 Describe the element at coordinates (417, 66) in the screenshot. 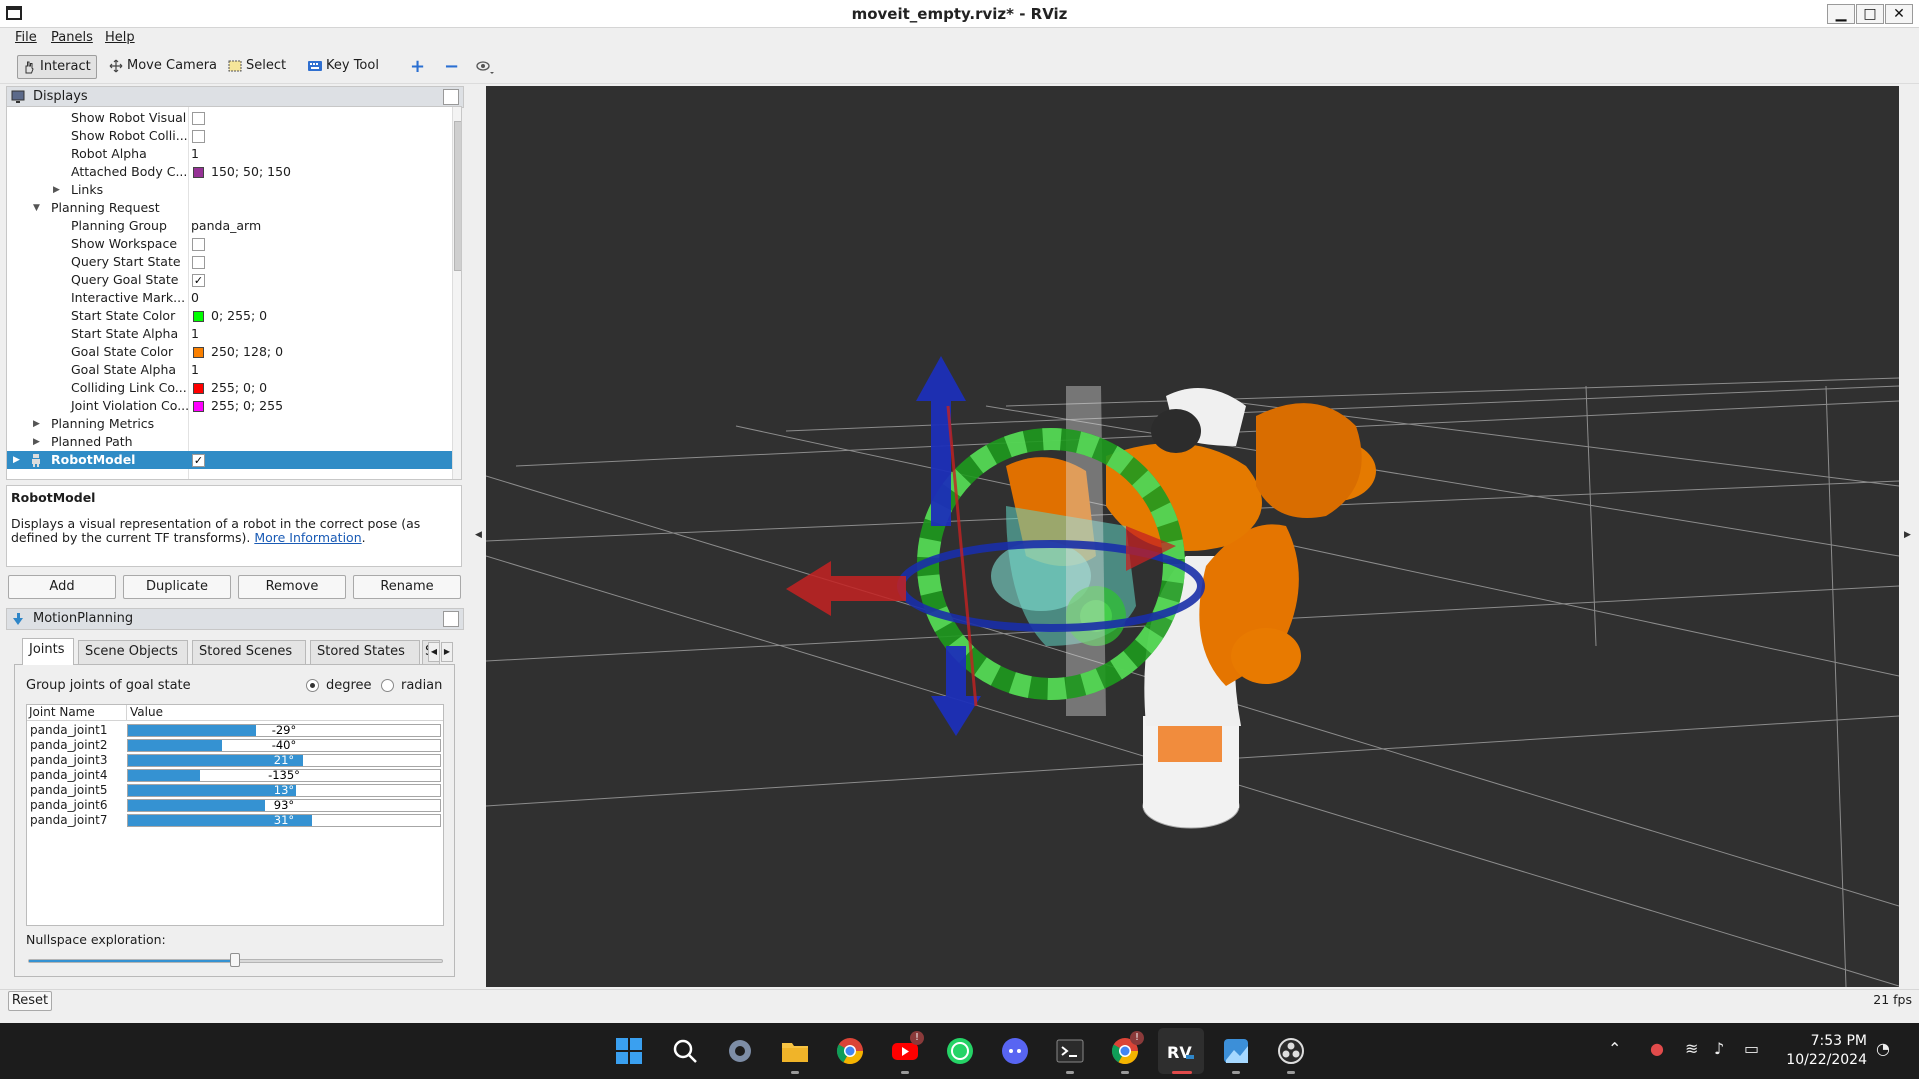

I see `add-tool-button: +` at that location.